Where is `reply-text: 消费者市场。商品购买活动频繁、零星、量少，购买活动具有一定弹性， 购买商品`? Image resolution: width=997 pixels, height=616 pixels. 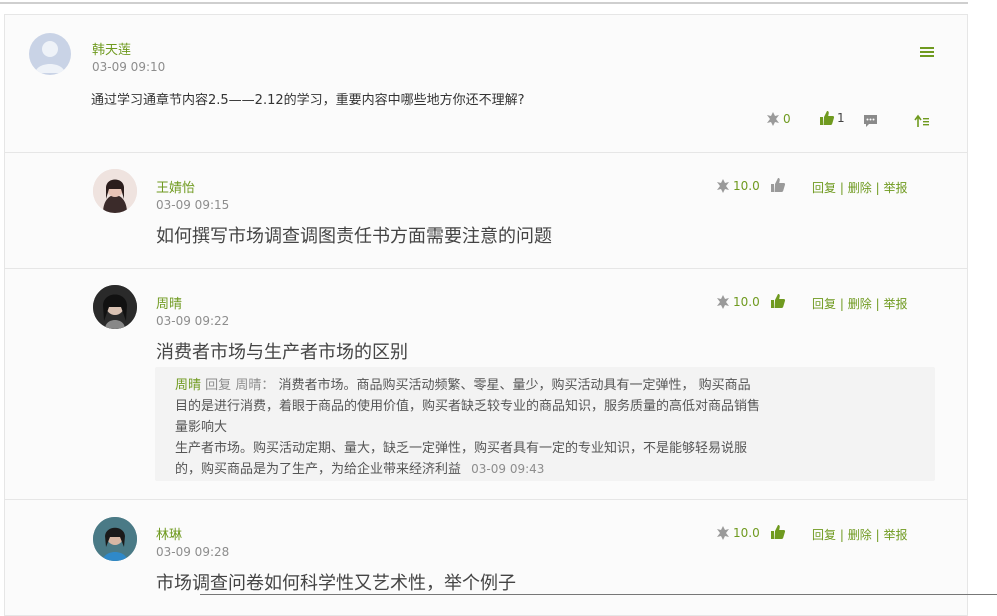
reply-text: 消费者市场。商品购买活动频繁、零星、量少，购买活动具有一定弹性， 购买商品 is located at coordinates (514, 385).